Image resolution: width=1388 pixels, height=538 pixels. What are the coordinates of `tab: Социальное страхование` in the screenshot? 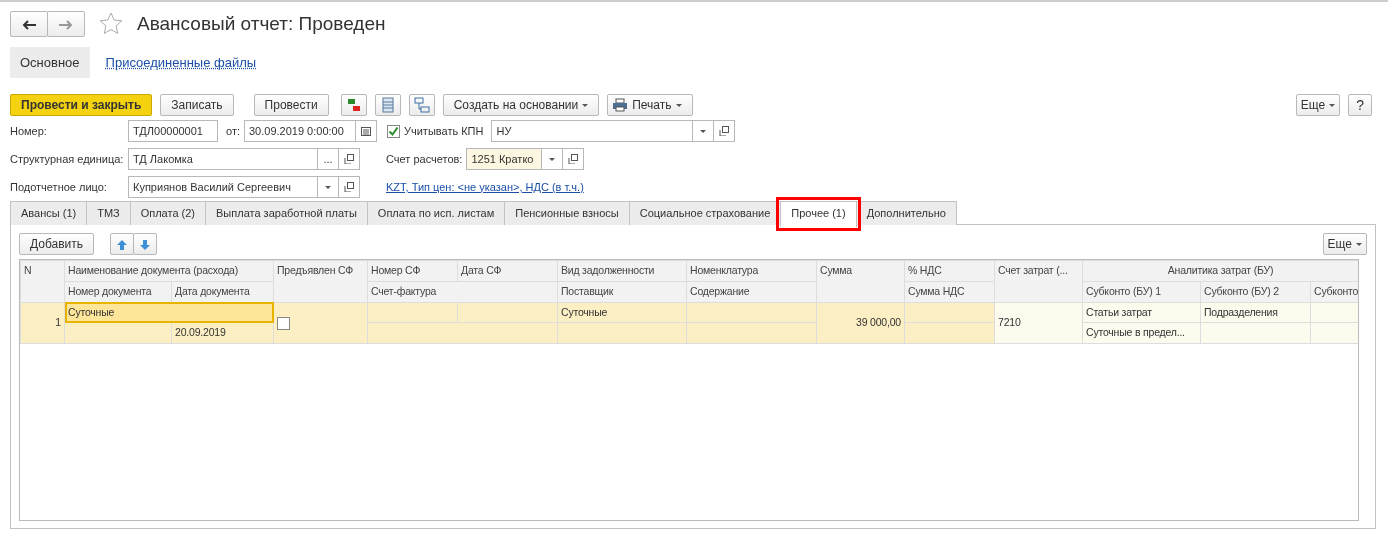 It's located at (705, 213).